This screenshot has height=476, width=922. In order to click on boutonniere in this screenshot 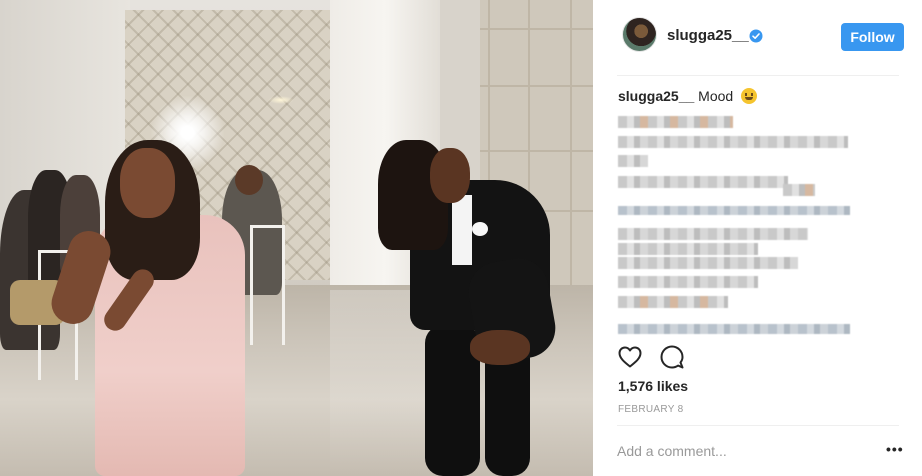, I will do `click(480, 229)`.